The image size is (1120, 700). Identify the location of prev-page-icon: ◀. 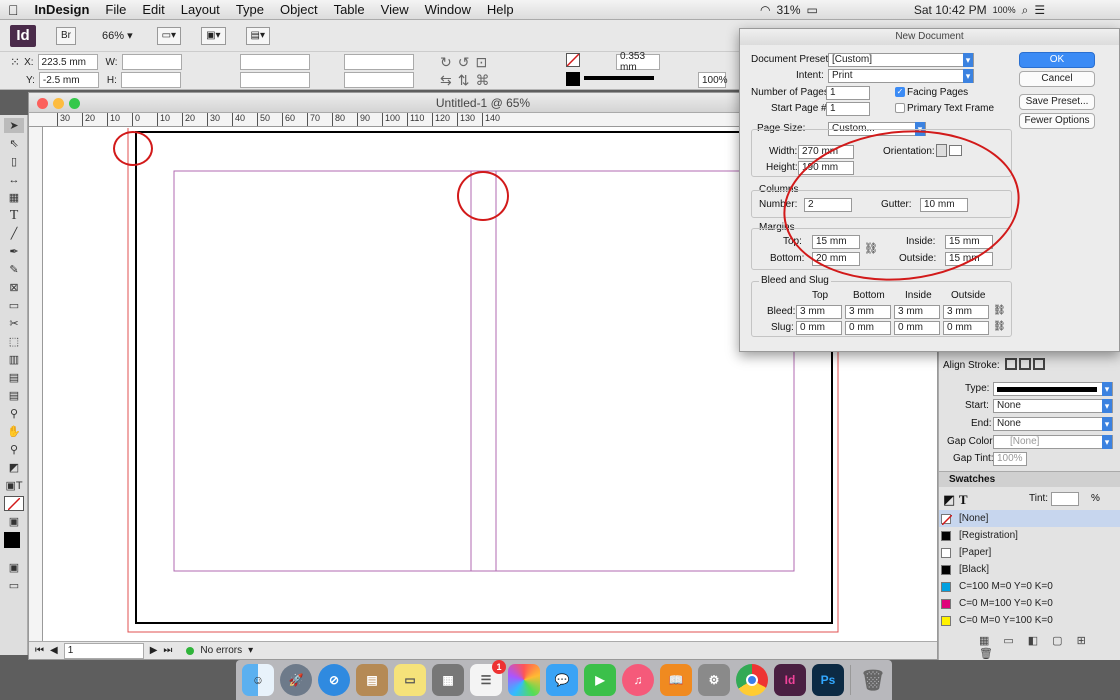
(54, 650).